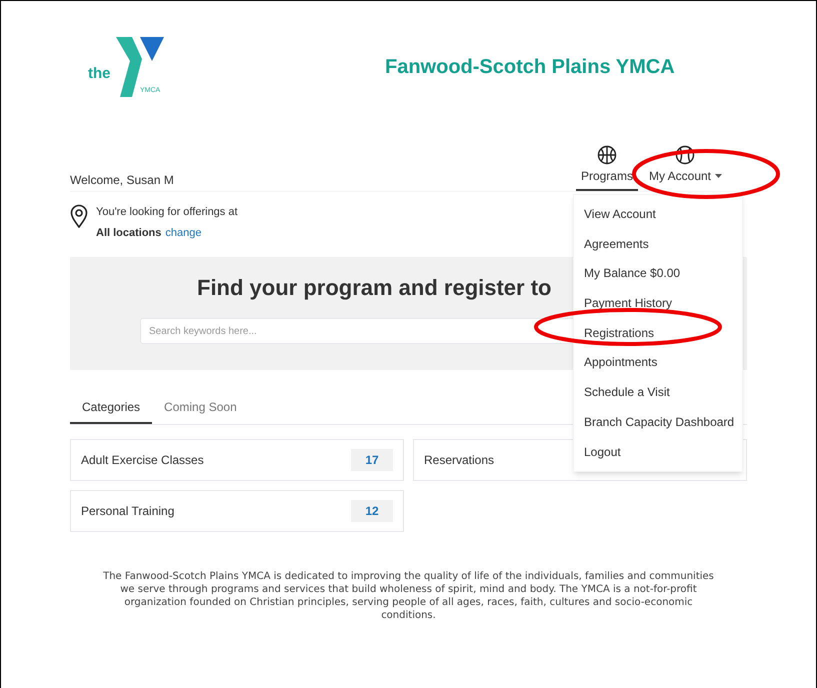 The image size is (817, 688). I want to click on menu-item: View Account, so click(620, 214).